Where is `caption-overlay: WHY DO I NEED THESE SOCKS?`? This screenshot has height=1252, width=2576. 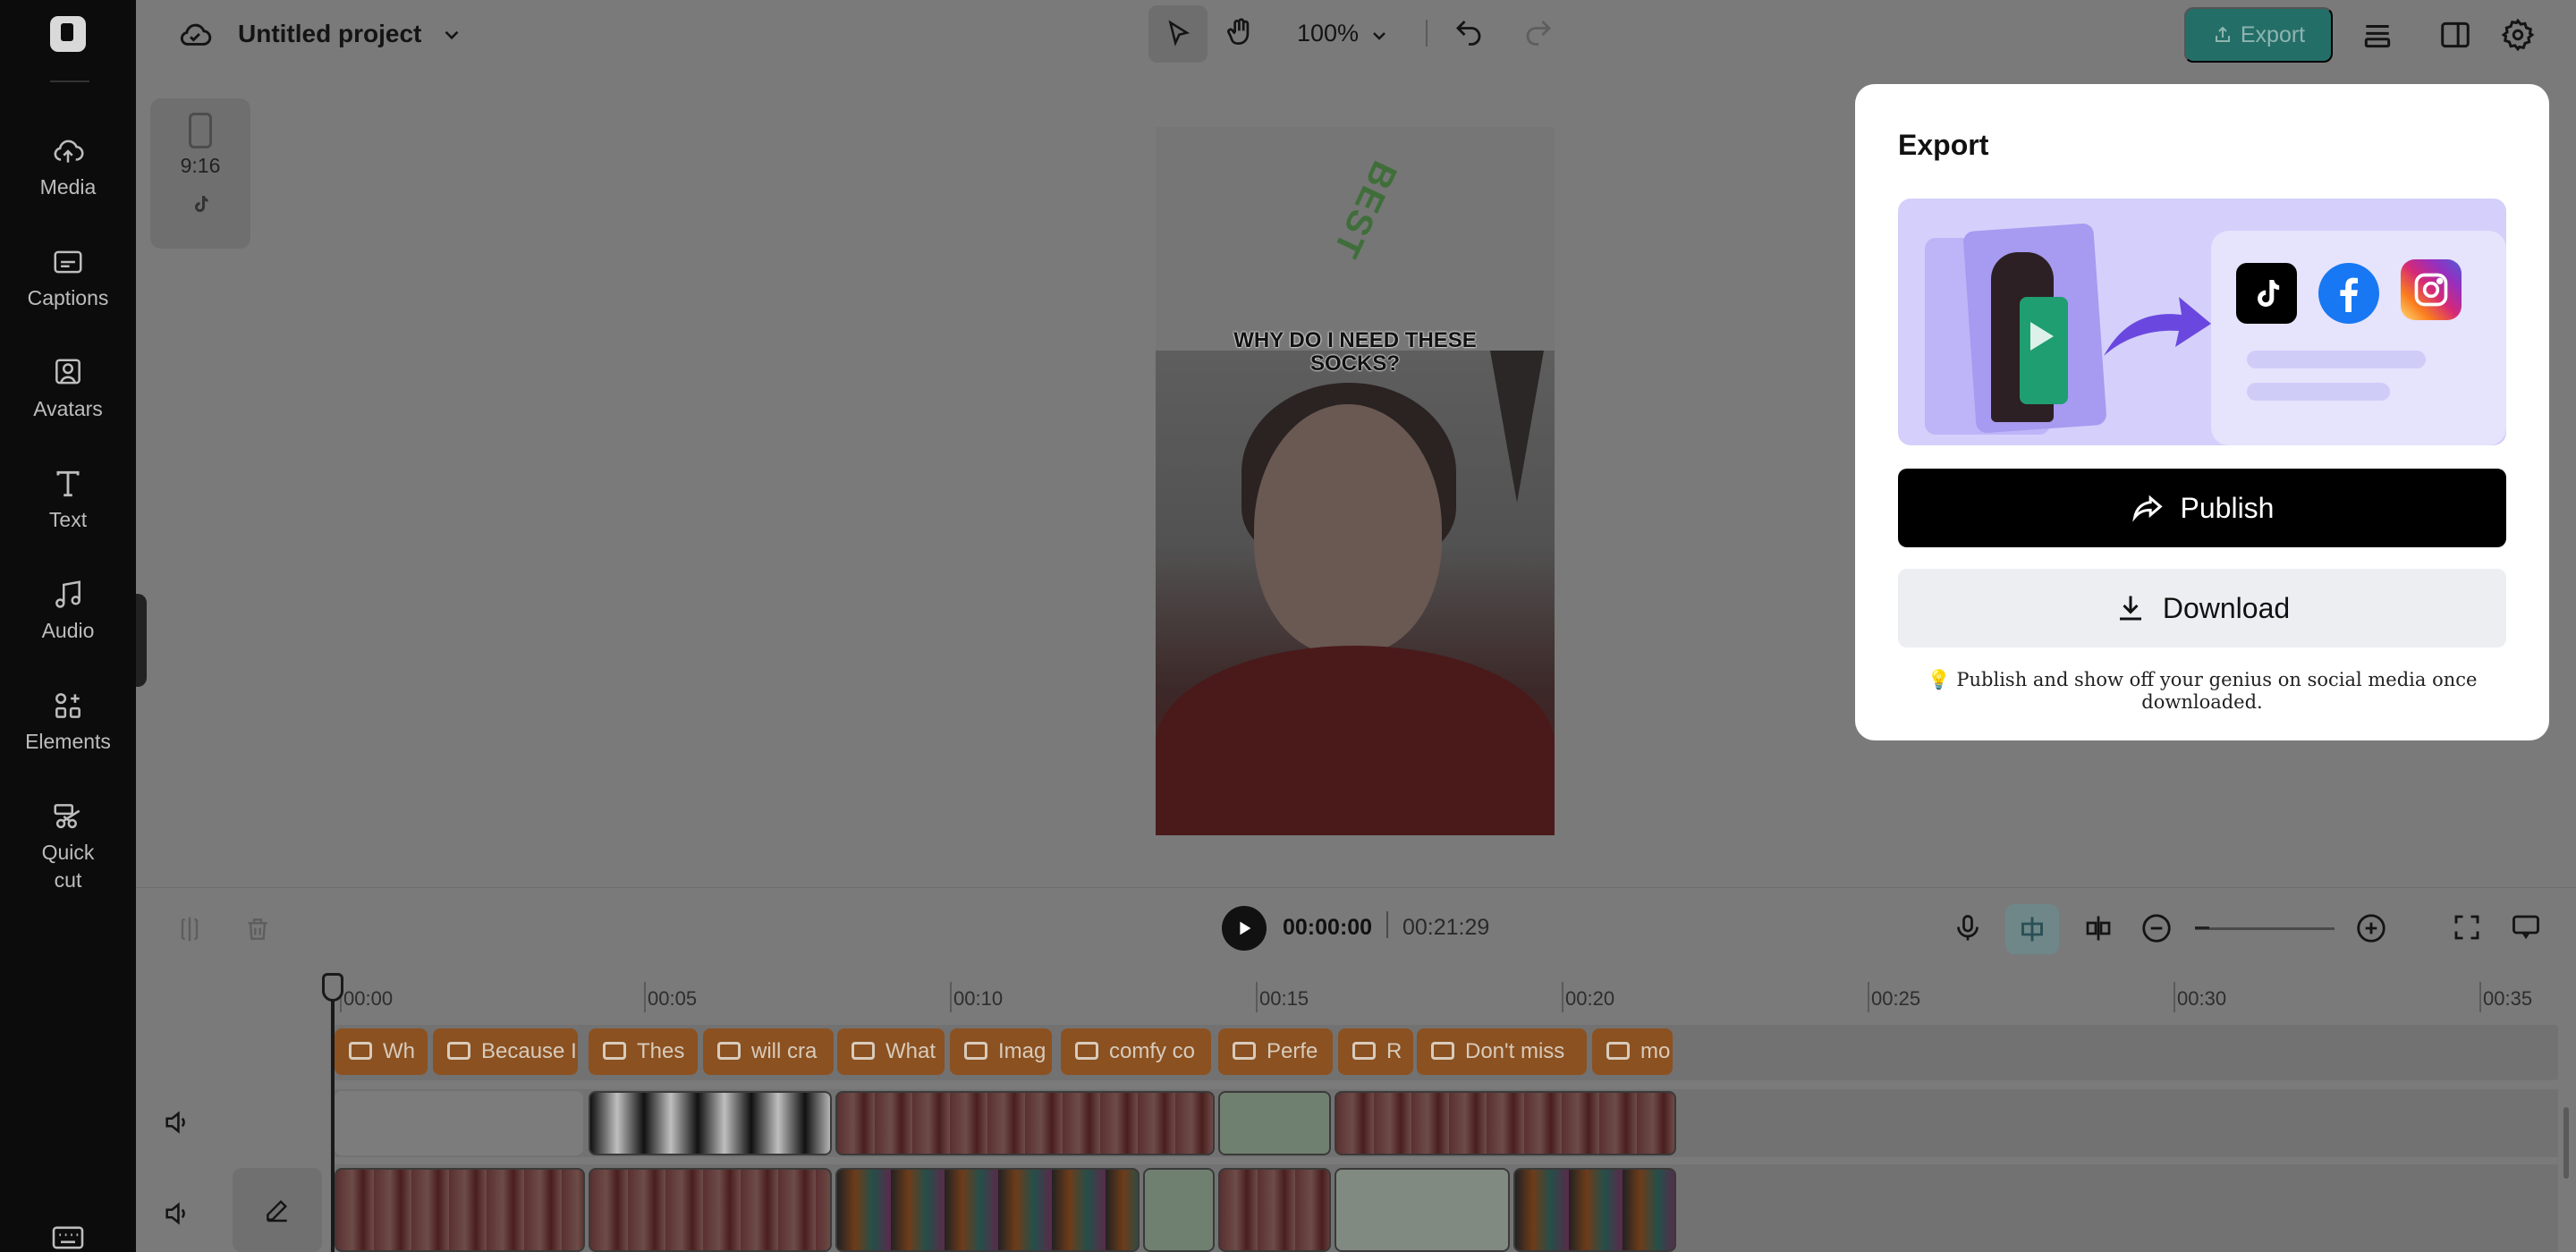
caption-overlay: WHY DO I NEED THESE SOCKS? is located at coordinates (1355, 352).